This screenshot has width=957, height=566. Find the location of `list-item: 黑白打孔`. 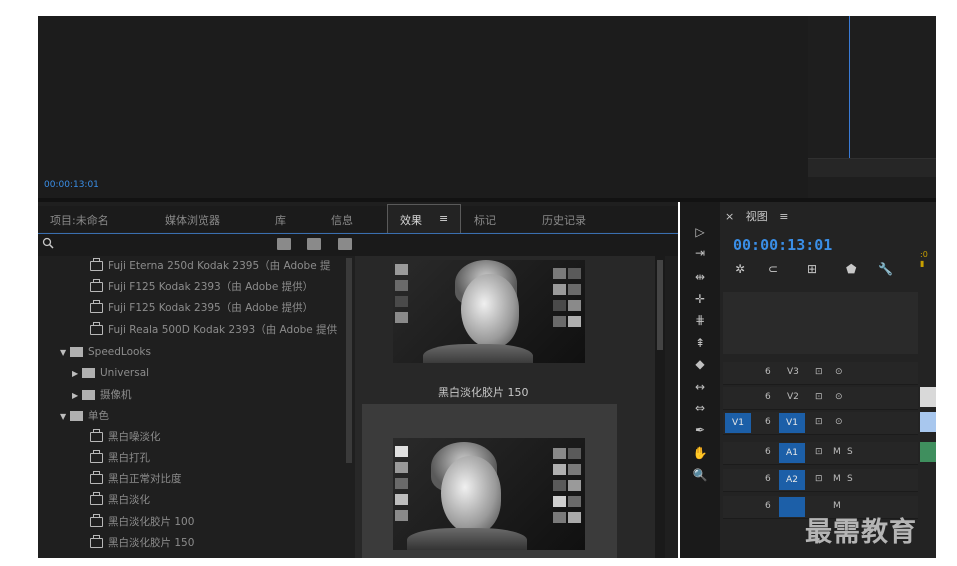

list-item: 黑白打孔 is located at coordinates (120, 458).